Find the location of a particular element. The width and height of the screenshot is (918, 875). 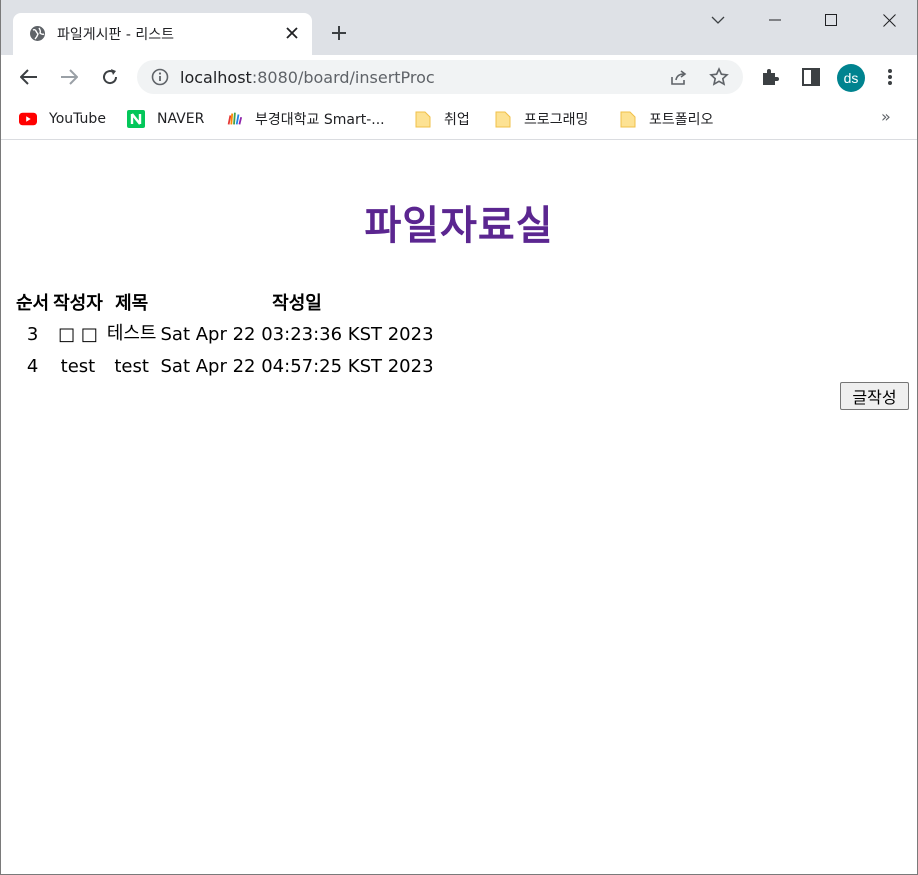

cell-title: 테스트 is located at coordinates (131, 333).